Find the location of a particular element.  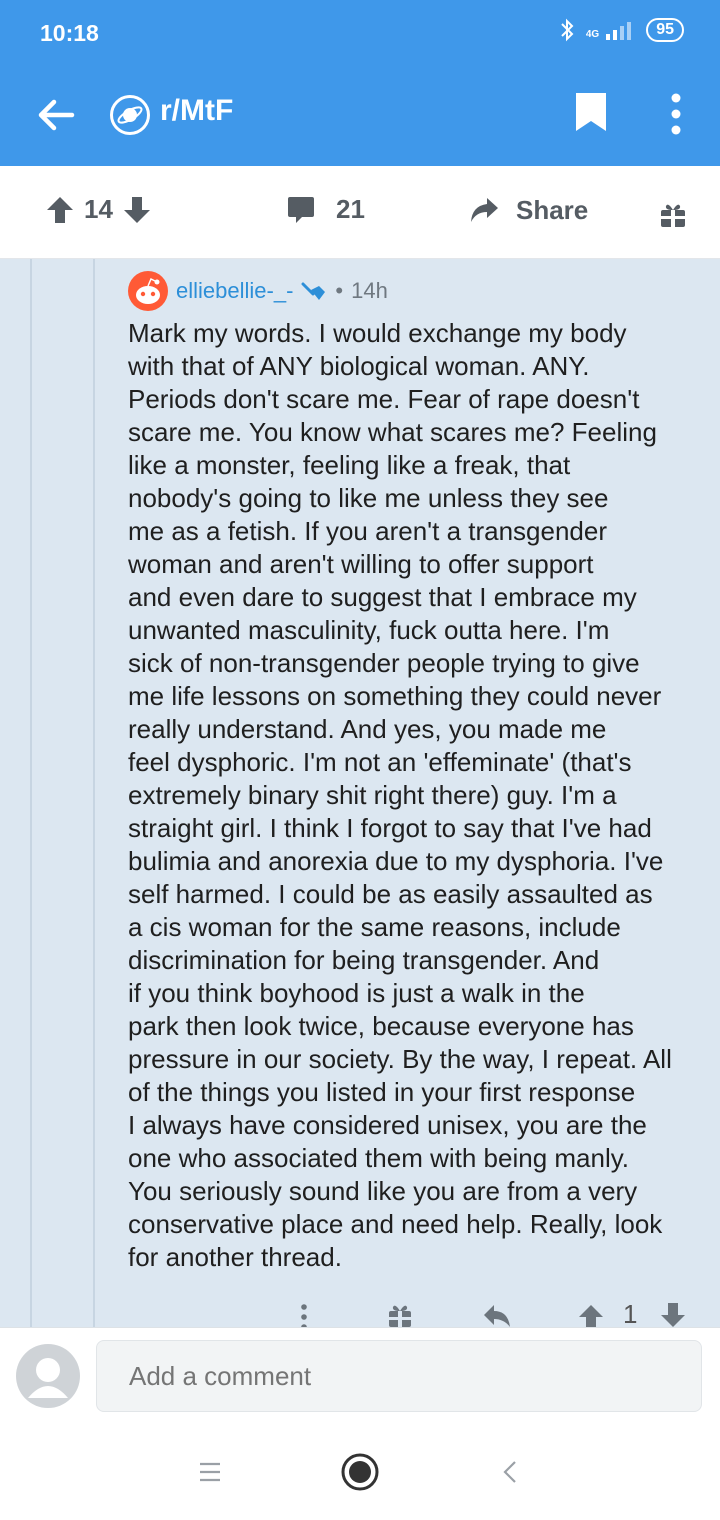

snoo-icon is located at coordinates (148, 290).